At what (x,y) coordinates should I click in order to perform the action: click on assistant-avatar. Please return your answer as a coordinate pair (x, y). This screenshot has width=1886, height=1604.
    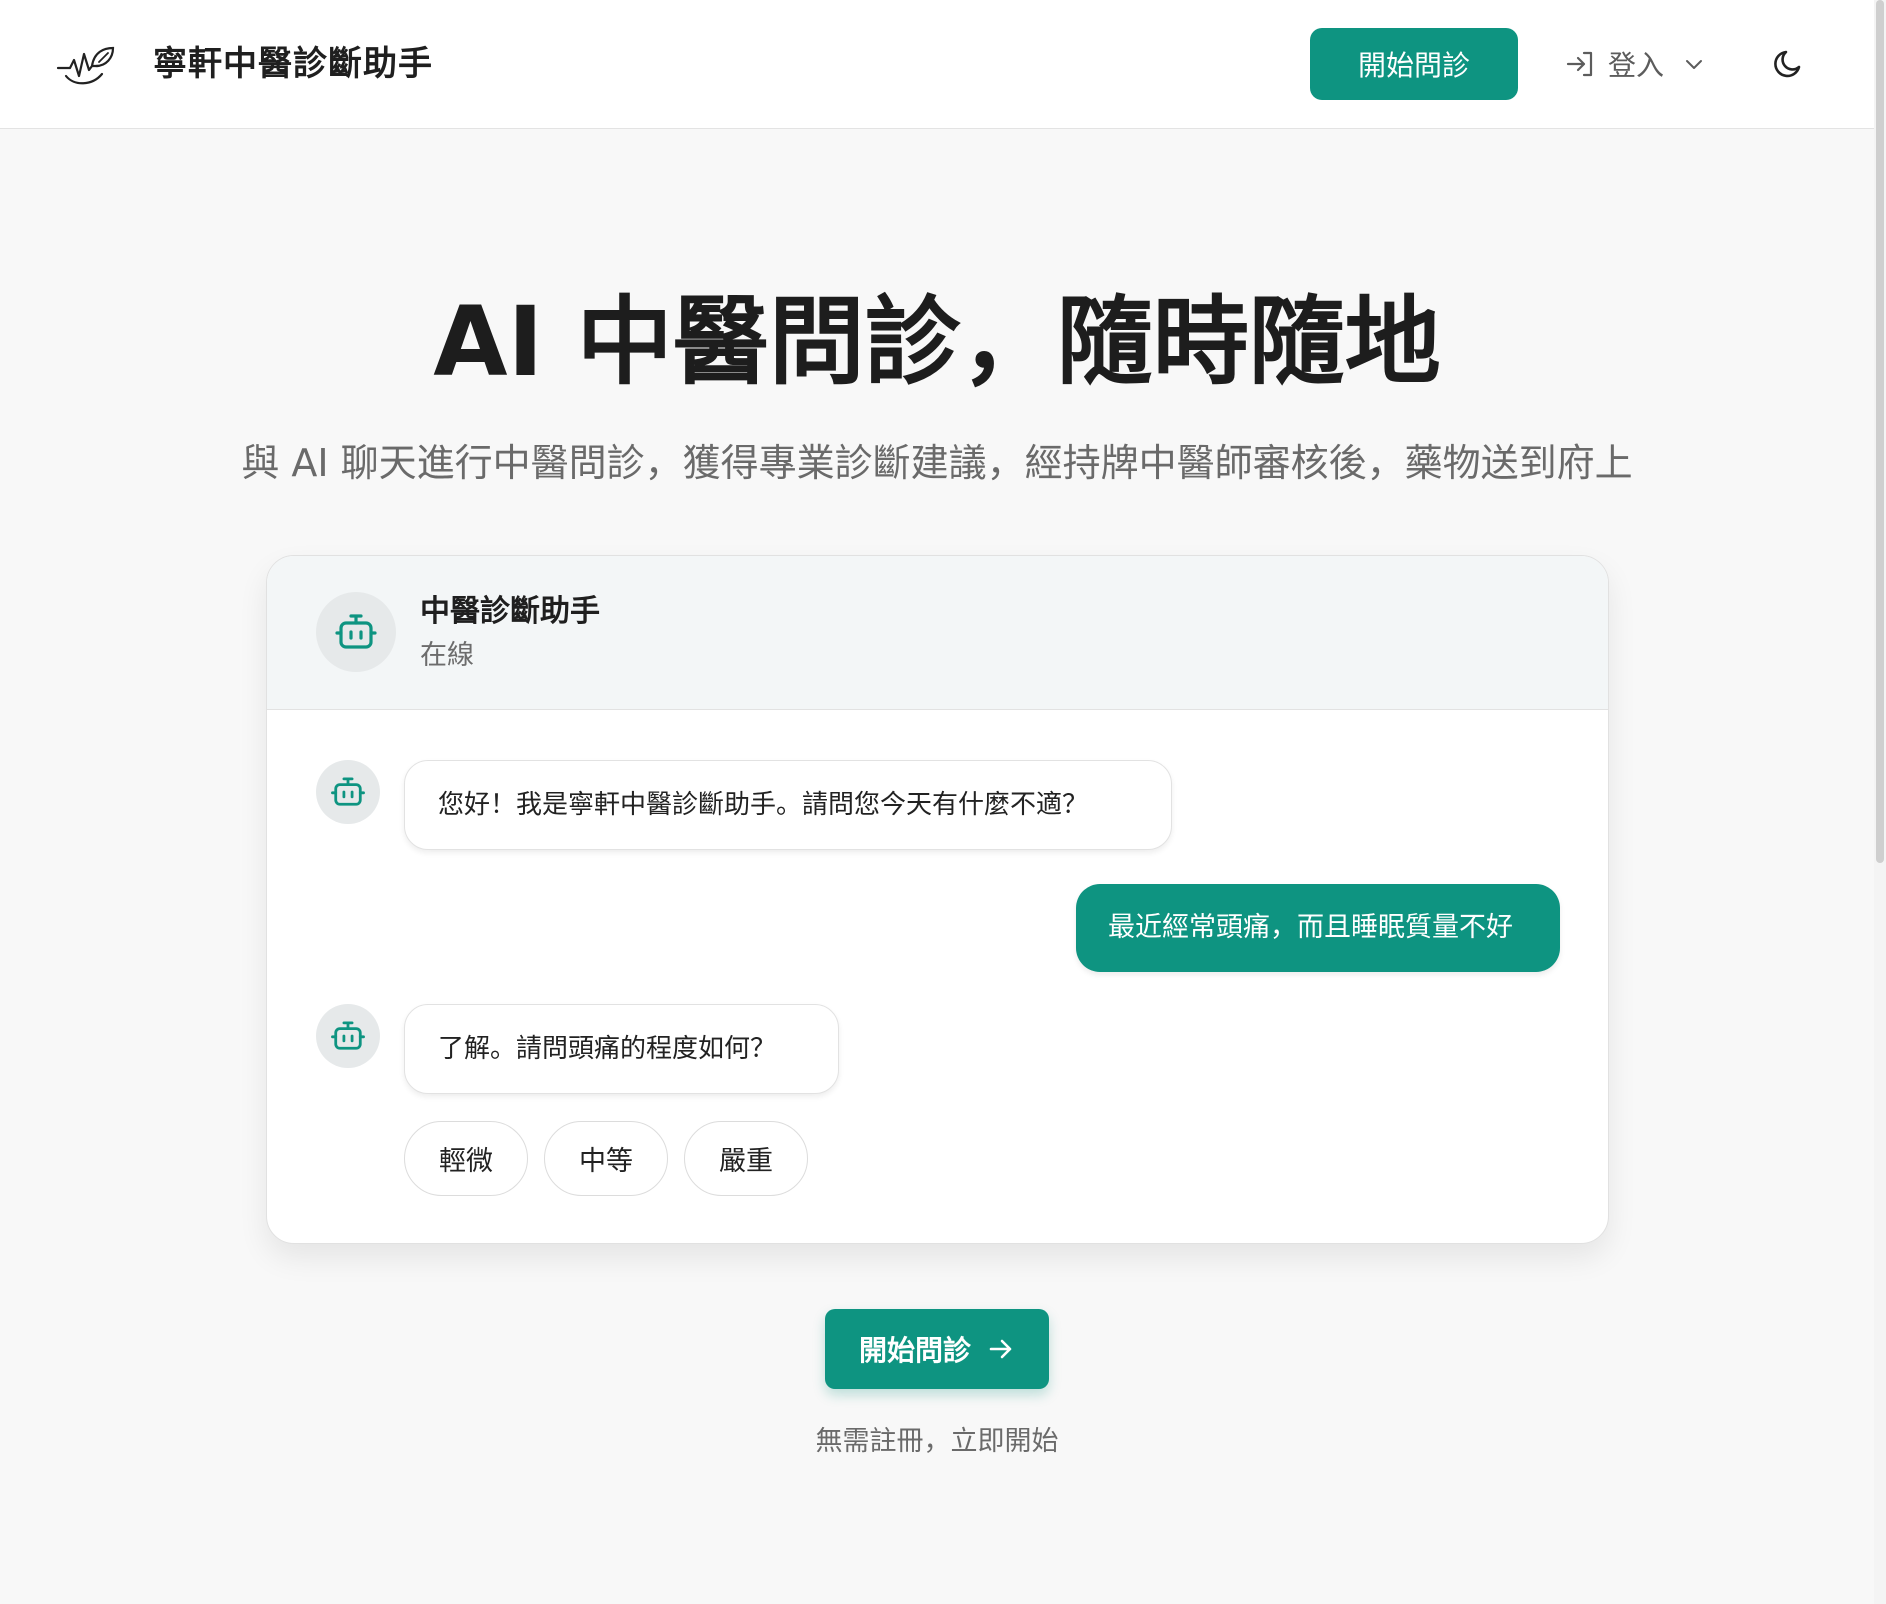
    Looking at the image, I should click on (356, 632).